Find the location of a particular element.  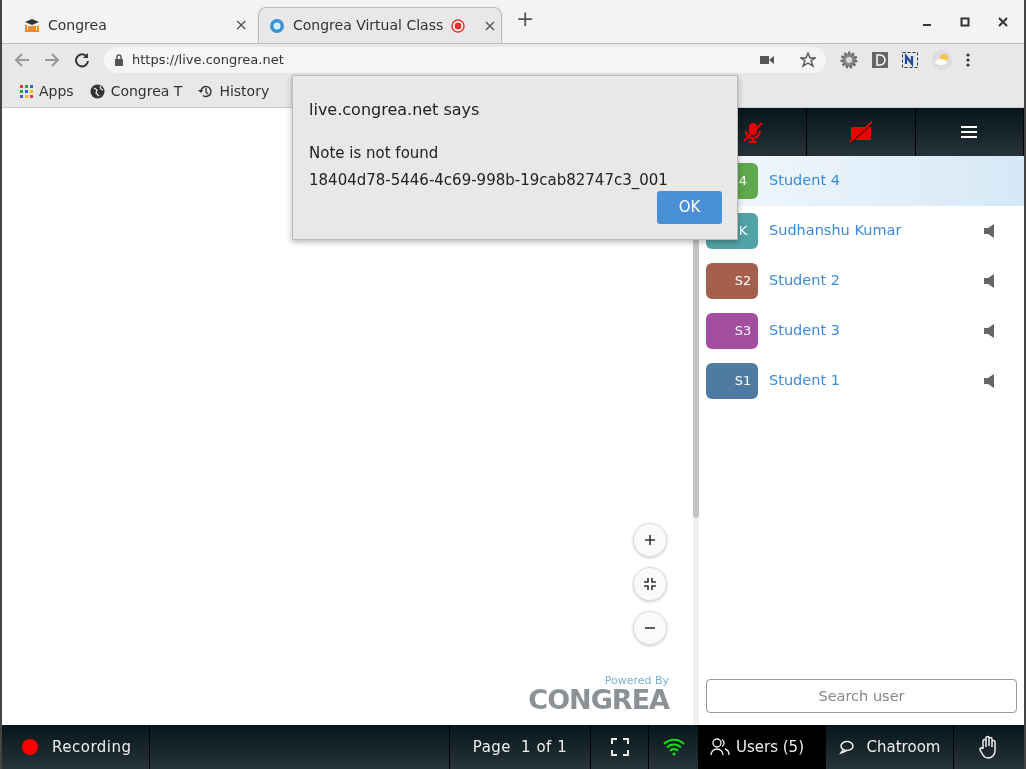

zoom-in-button is located at coordinates (650, 540).